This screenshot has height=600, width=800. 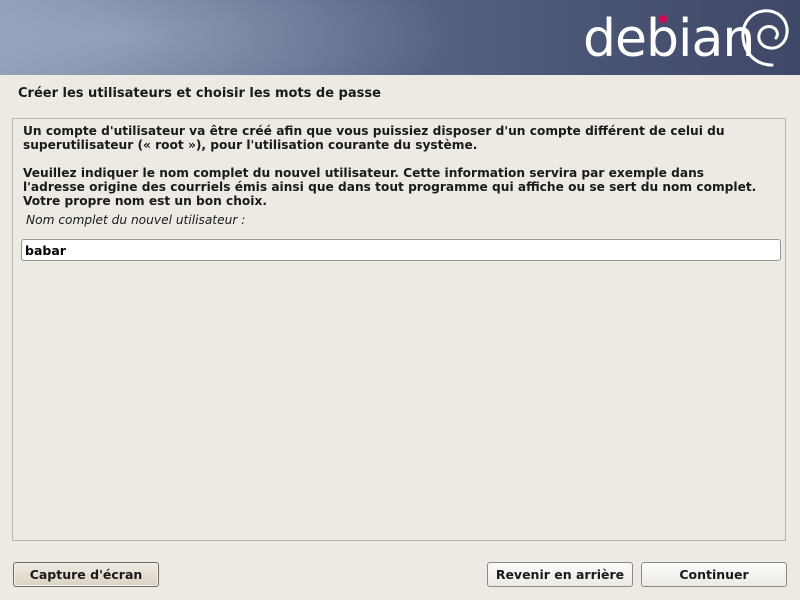 I want to click on debian-logo-text: debian, so click(x=669, y=39).